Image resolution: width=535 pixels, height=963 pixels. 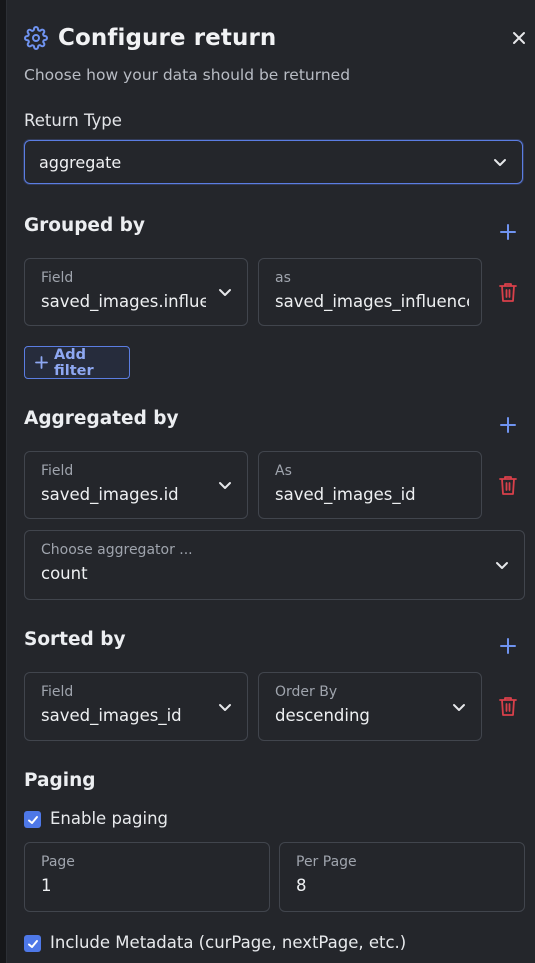 I want to click on aggregation-alias-input: As saved_images_id, so click(x=370, y=485).